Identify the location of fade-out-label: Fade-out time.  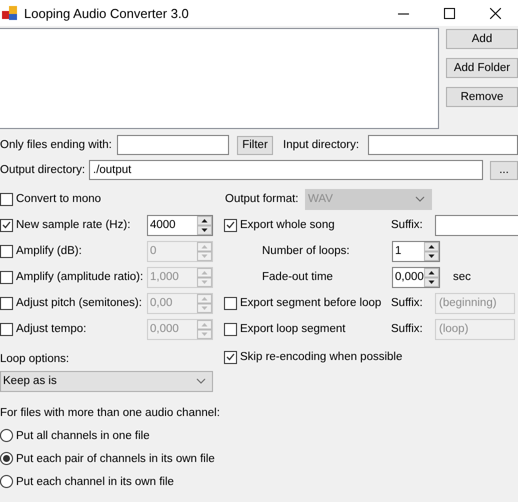
(298, 277).